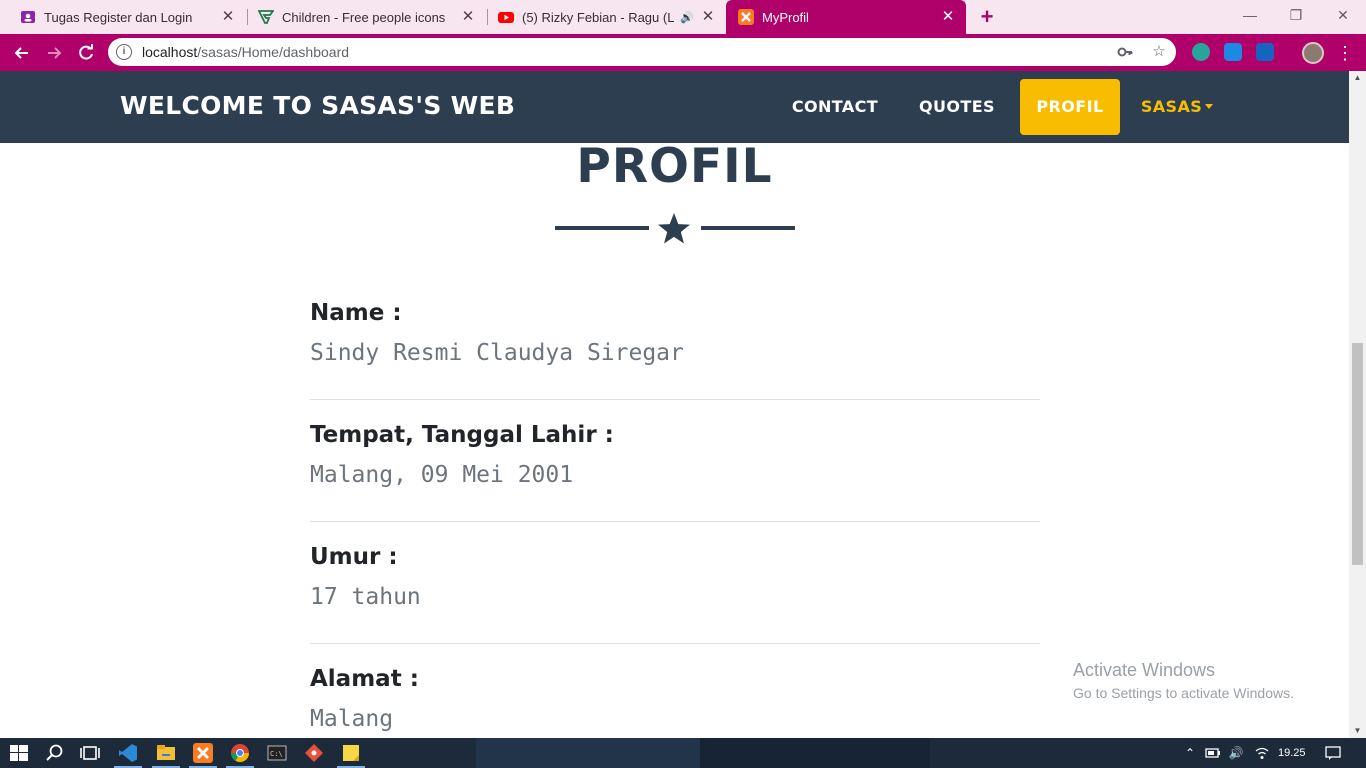  Describe the element at coordinates (1313, 53) in the screenshot. I see `profile-avatar` at that location.